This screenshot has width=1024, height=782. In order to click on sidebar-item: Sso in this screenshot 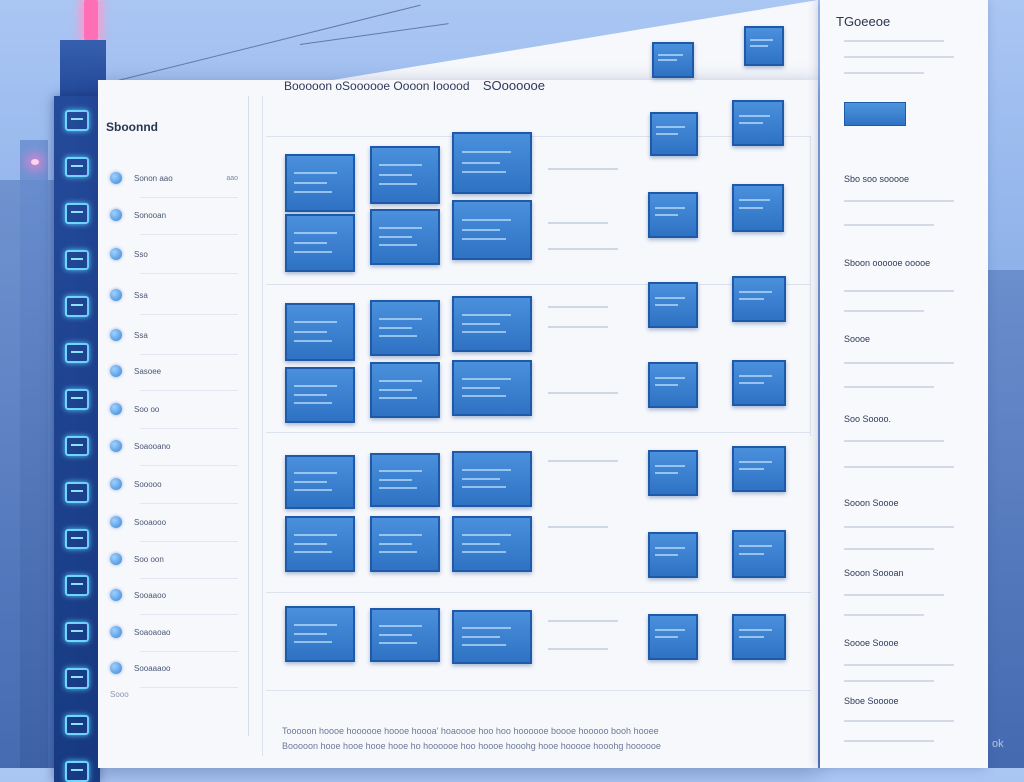, I will do `click(177, 258)`.